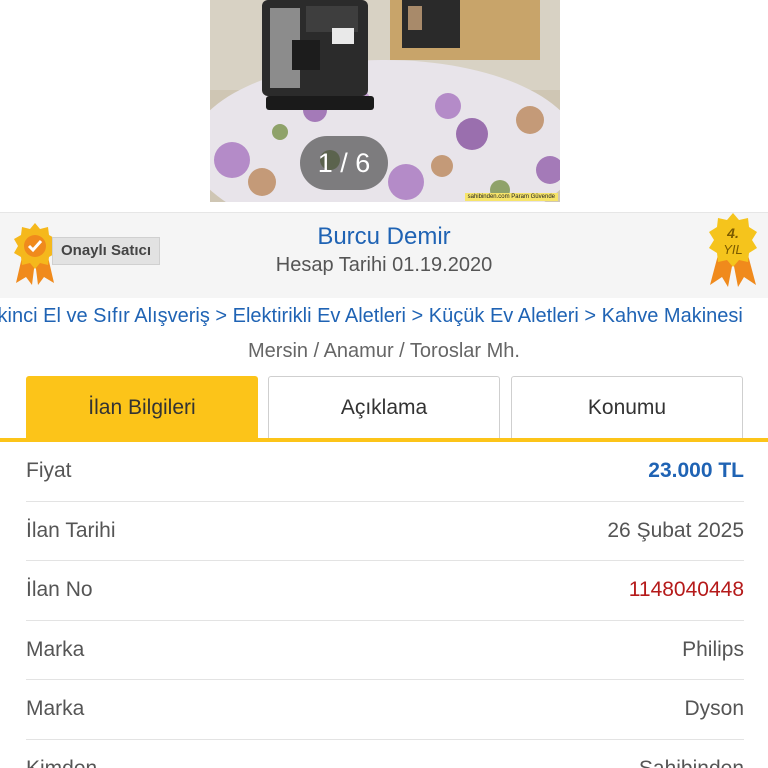 This screenshot has height=768, width=768. Describe the element at coordinates (384, 237) in the screenshot. I see `seller-name: Burcu Demir` at that location.